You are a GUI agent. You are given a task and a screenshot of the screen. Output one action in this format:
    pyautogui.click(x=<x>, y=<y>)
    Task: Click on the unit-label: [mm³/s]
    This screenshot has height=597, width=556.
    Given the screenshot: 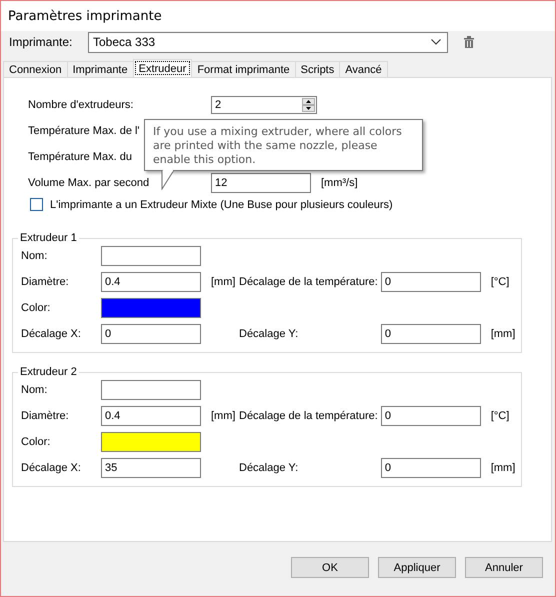 What is the action you would take?
    pyautogui.click(x=339, y=183)
    